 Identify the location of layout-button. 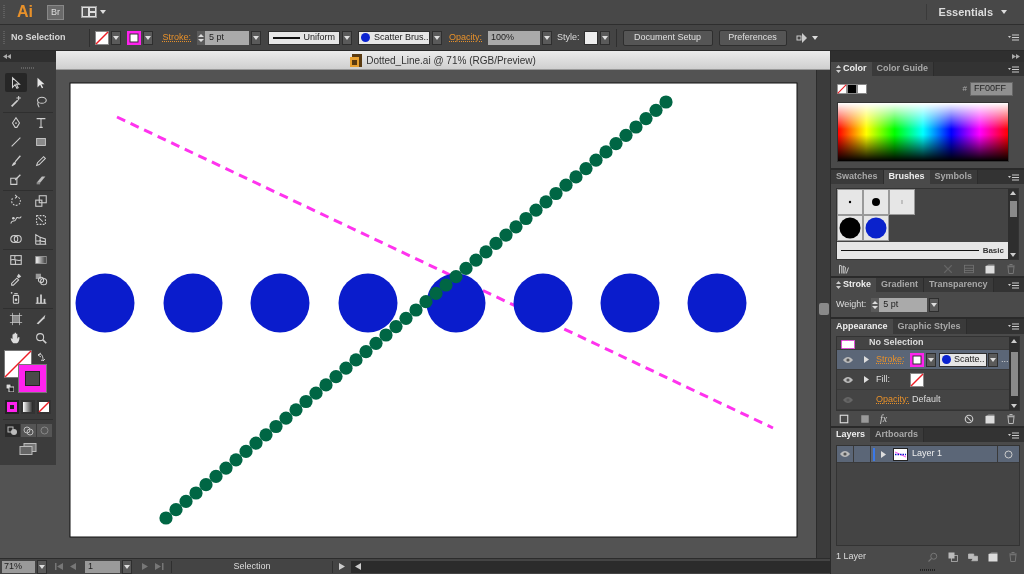
(93, 12).